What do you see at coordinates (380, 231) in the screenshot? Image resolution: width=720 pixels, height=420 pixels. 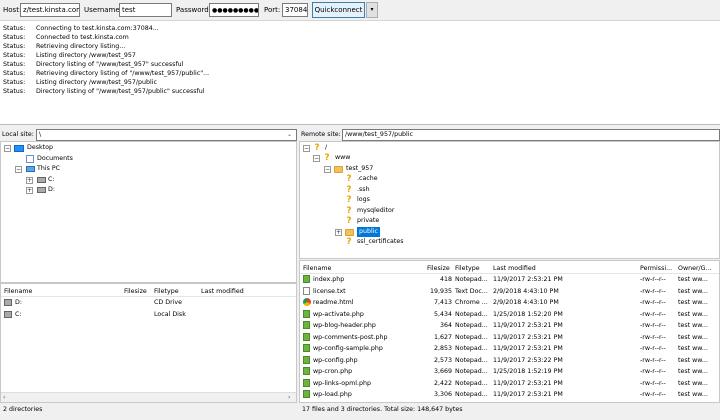 I see `tree-item-public: + public` at bounding box center [380, 231].